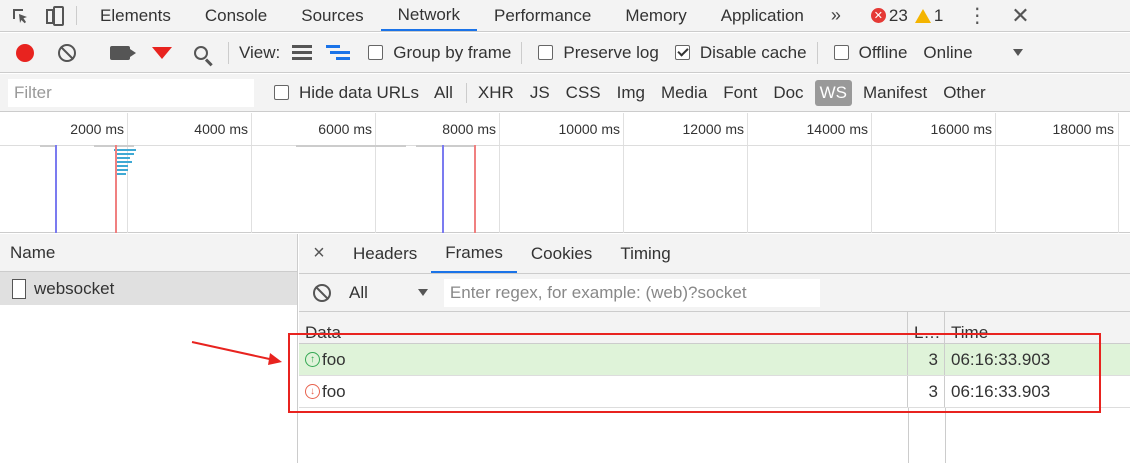 The width and height of the screenshot is (1130, 463). What do you see at coordinates (358, 292) in the screenshot?
I see `frame-type-value: All` at bounding box center [358, 292].